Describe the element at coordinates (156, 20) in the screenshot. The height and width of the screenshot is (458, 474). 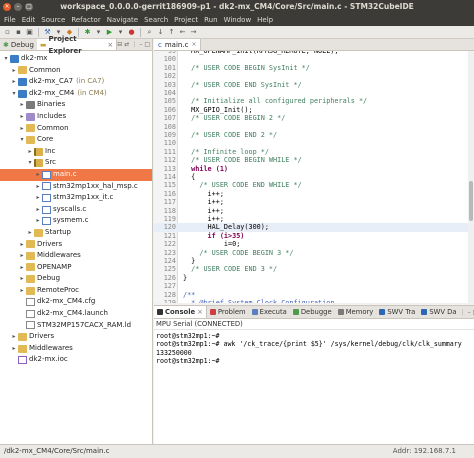
I see `menu-search: Search` at that location.